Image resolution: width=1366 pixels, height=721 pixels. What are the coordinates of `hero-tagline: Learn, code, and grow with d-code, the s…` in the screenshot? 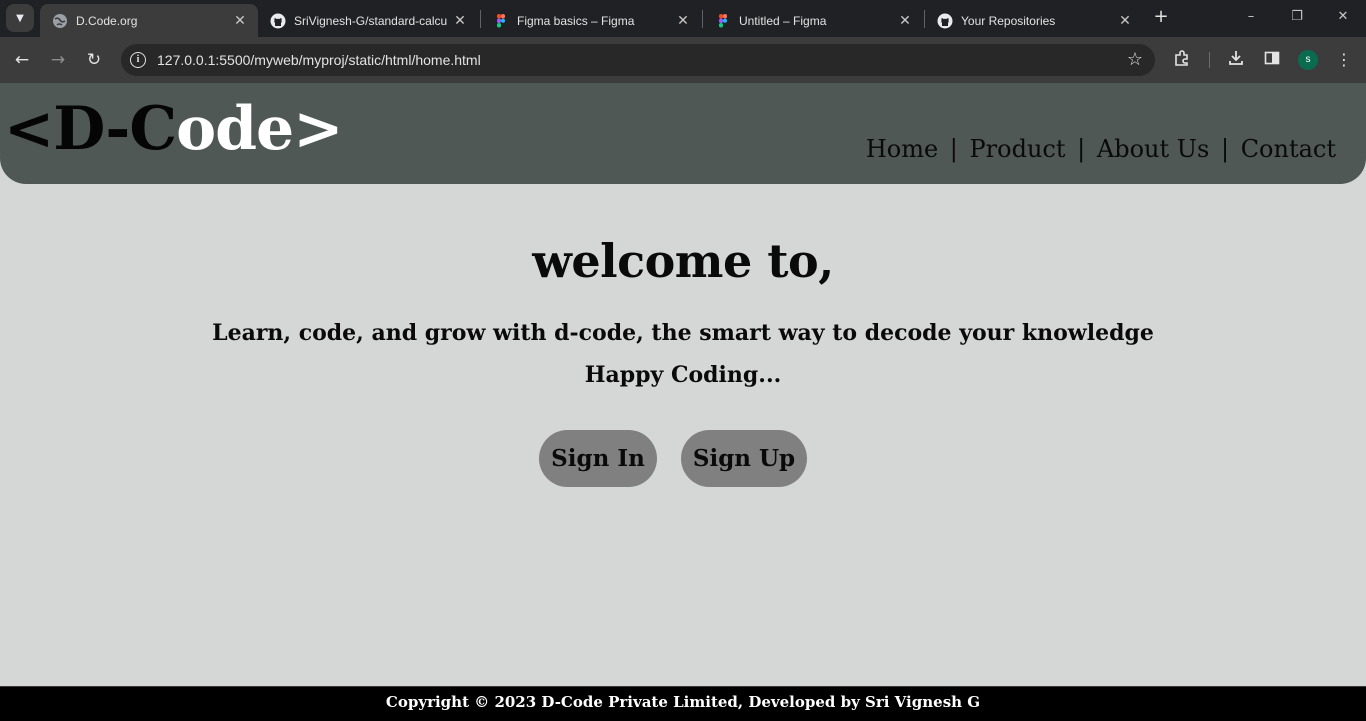 It's located at (683, 333).